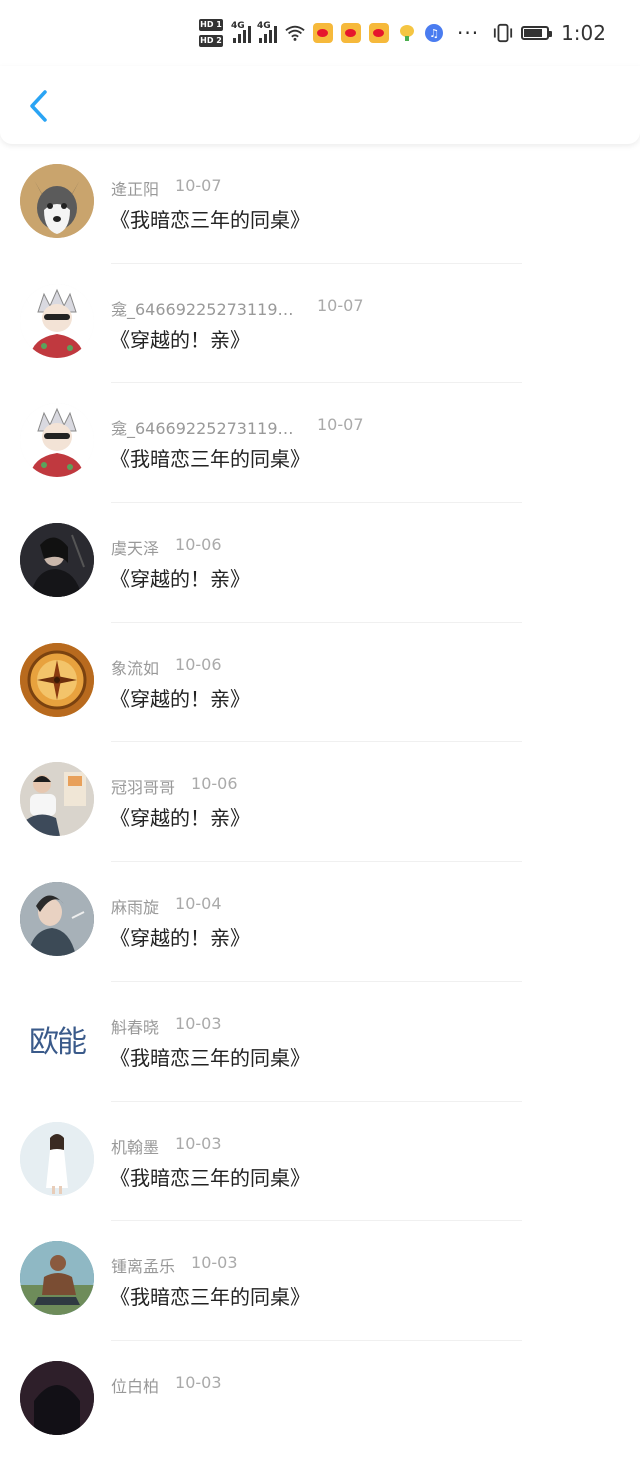 The width and height of the screenshot is (640, 1461). I want to click on user-name: 机翰墨, so click(135, 1146).